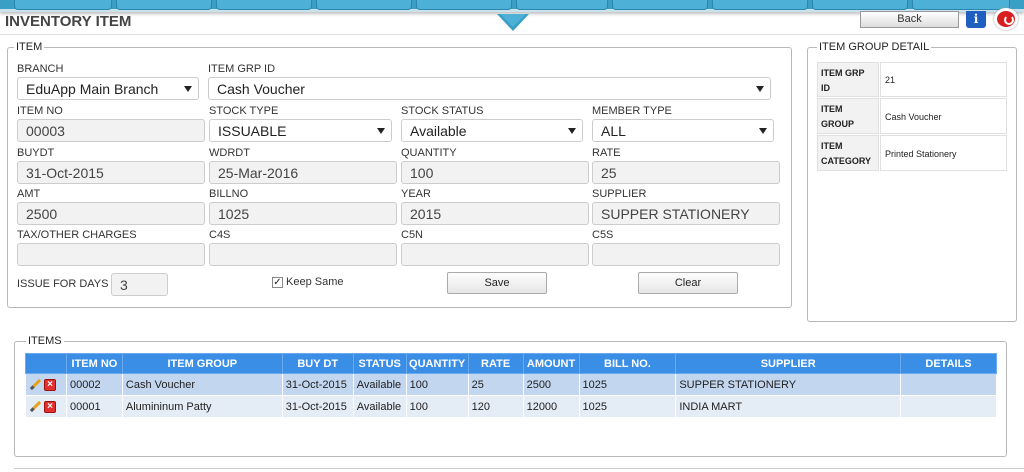 The image size is (1024, 472). I want to click on col-item-no: ITEM NO, so click(94, 363).